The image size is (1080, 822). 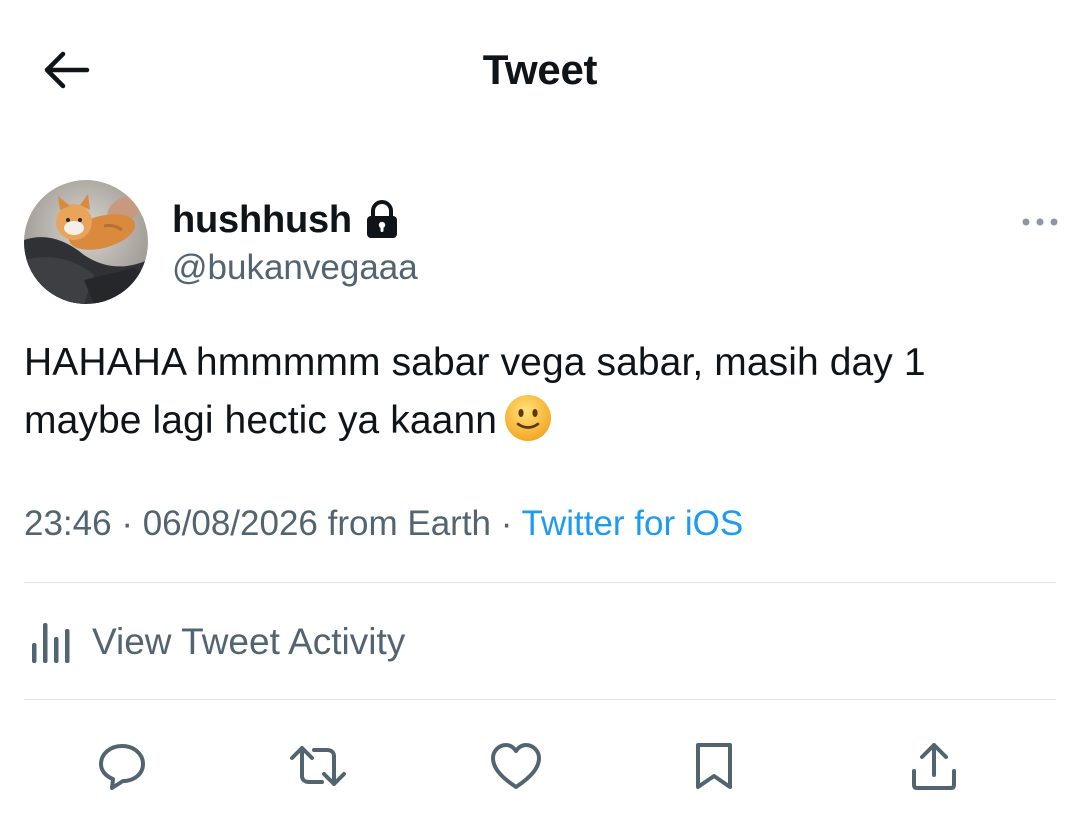 I want to click on share-icon, so click(x=934, y=766).